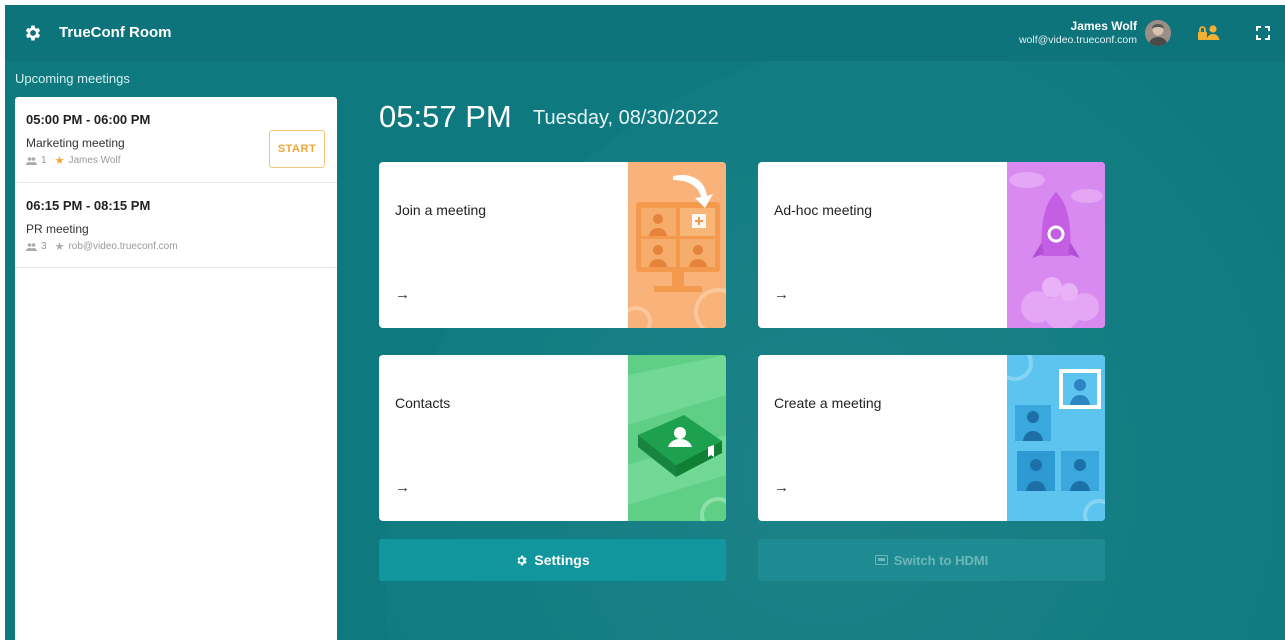 The width and height of the screenshot is (1285, 640). What do you see at coordinates (931, 245) in the screenshot?
I see `adhoc-meeting-card: Ad-hoc meeting →` at bounding box center [931, 245].